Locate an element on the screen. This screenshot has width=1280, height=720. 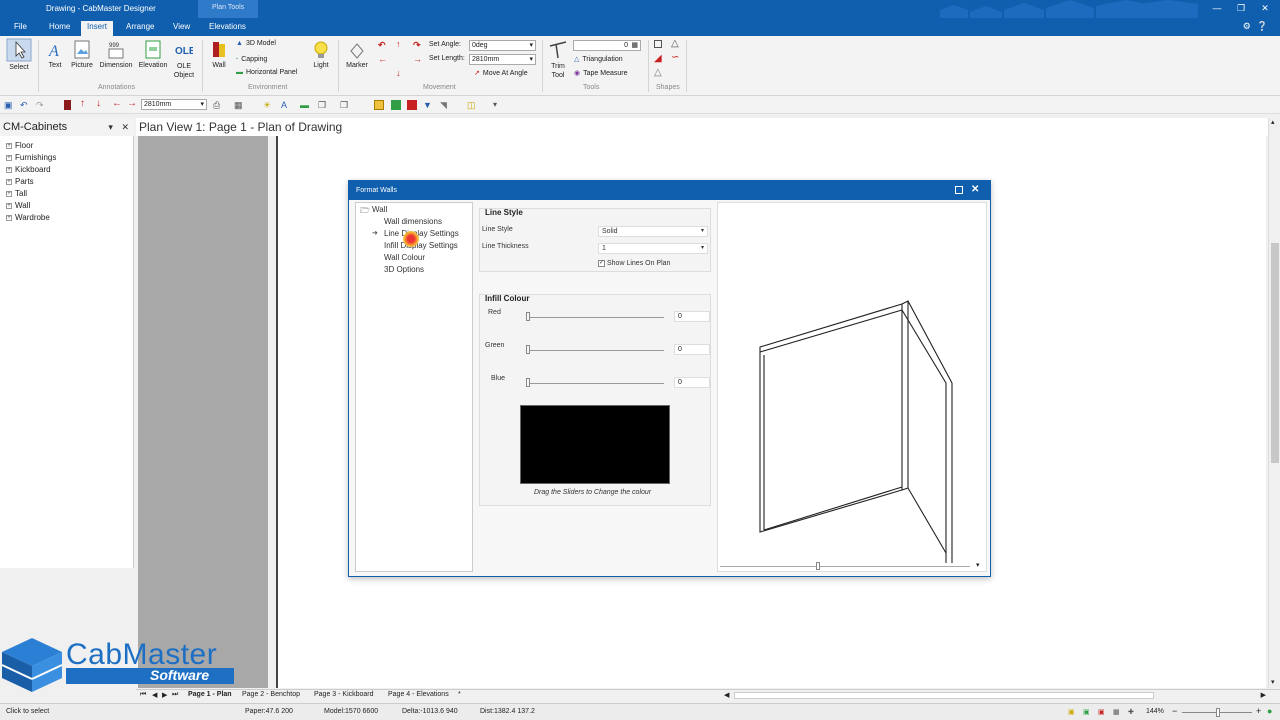
zoom-slider-thumb is located at coordinates (1218, 712).